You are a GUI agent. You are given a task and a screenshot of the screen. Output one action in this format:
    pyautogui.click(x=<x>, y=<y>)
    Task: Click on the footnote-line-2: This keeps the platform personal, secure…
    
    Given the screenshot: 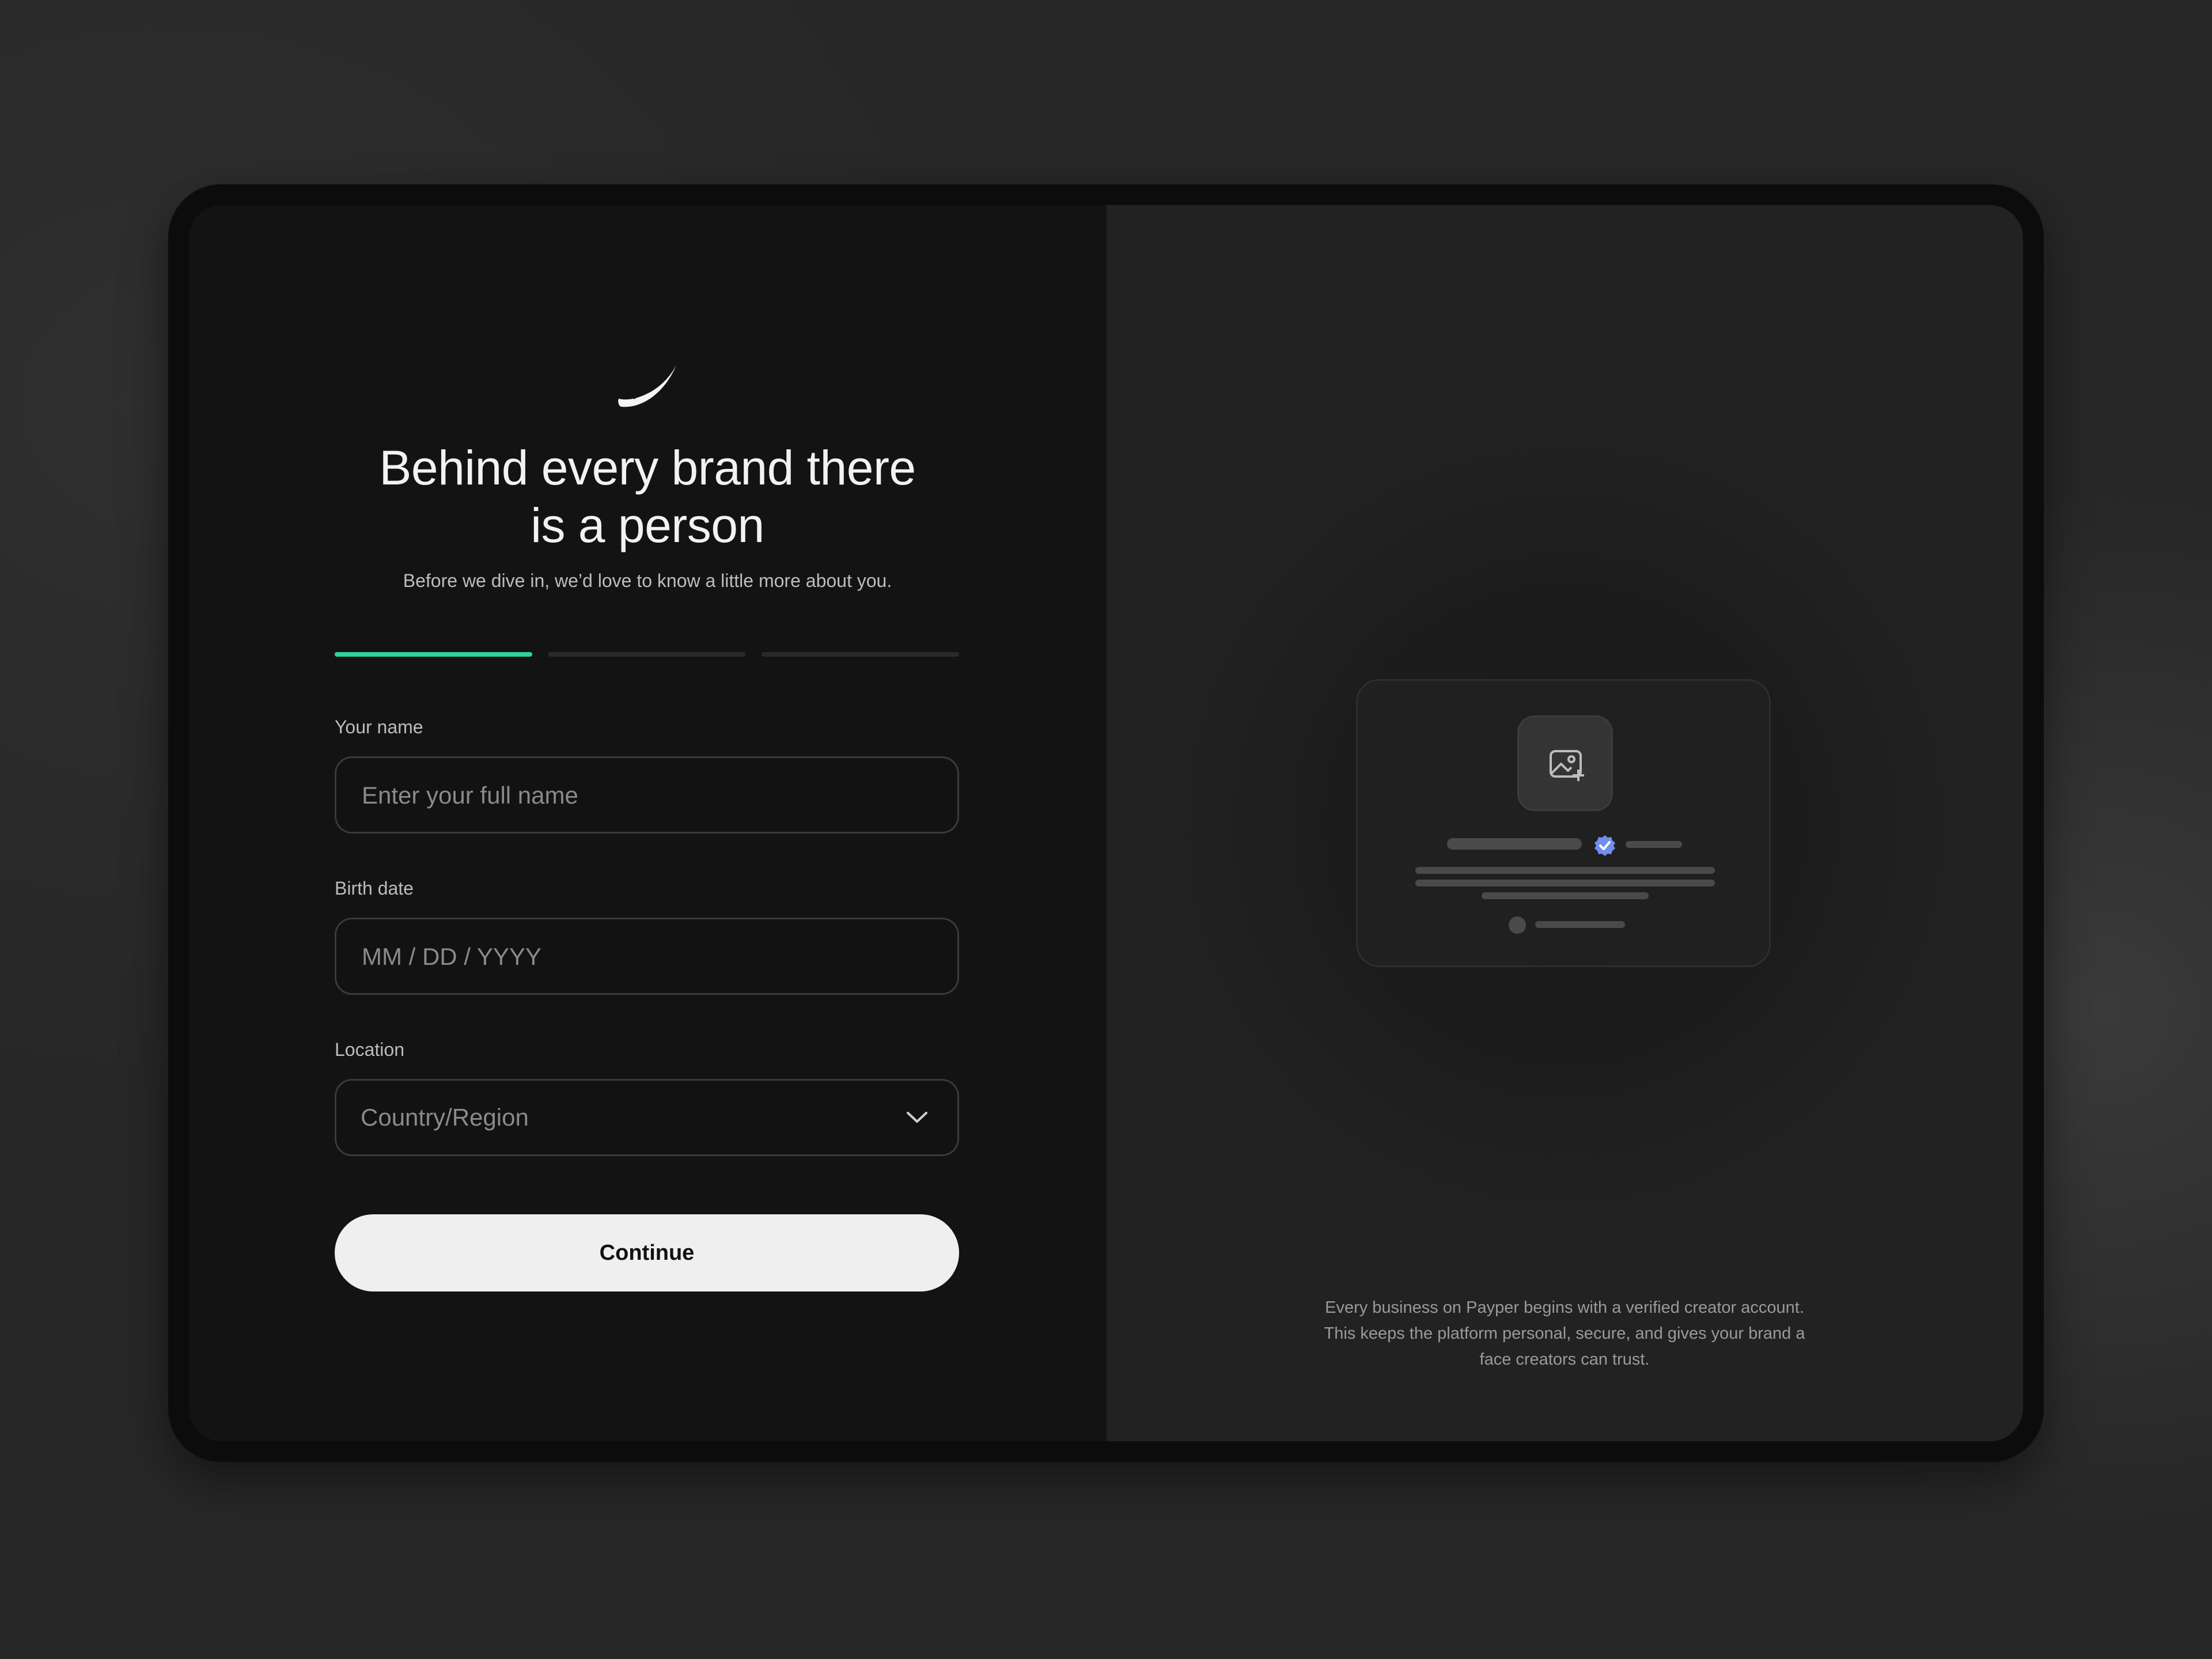 What is the action you would take?
    pyautogui.click(x=1564, y=1333)
    